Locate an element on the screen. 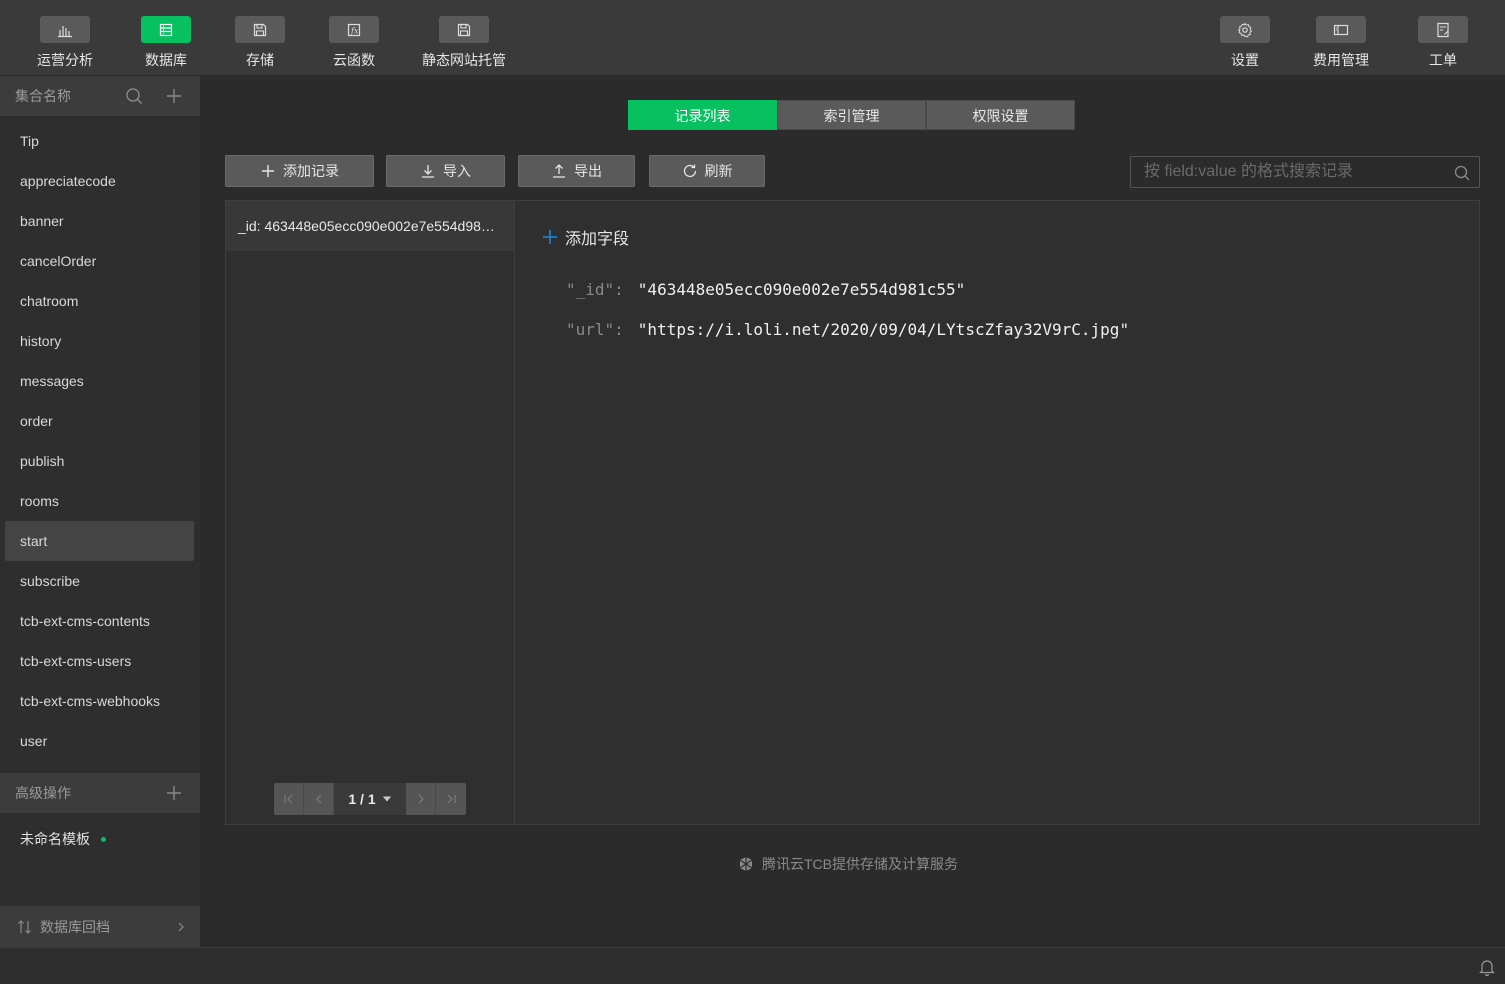 Image resolution: width=1505 pixels, height=984 pixels. database-icon is located at coordinates (166, 29).